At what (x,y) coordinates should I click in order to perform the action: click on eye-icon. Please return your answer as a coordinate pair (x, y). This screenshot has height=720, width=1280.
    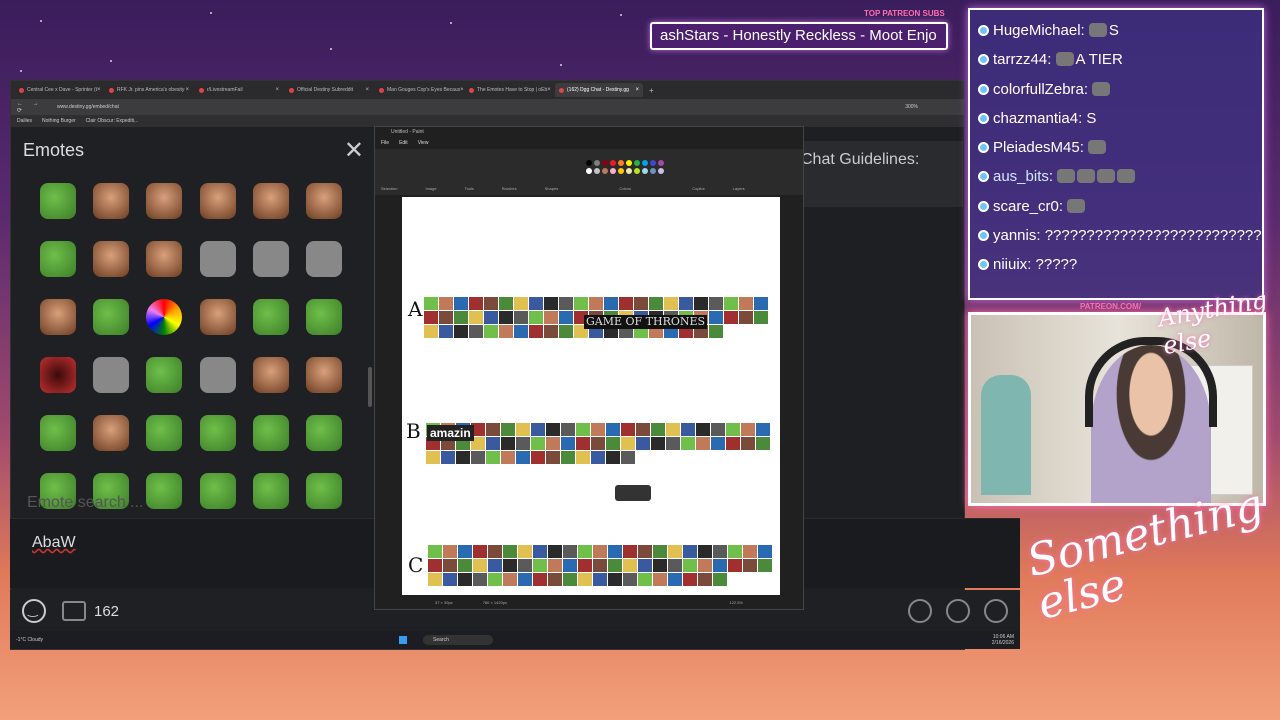
    Looking at the image, I should click on (920, 611).